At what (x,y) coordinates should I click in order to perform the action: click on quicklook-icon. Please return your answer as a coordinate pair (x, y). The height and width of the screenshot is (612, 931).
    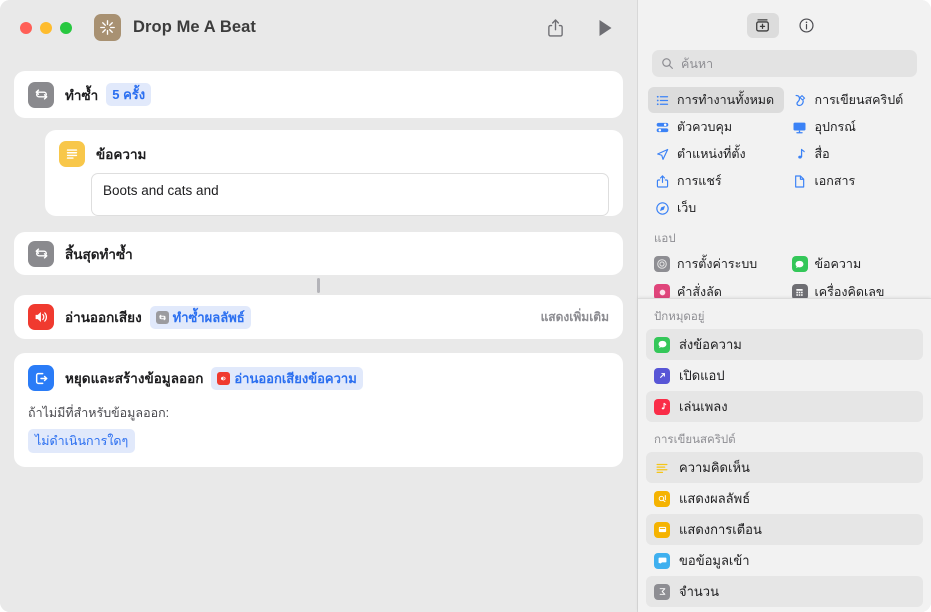
    Looking at the image, I should click on (662, 498).